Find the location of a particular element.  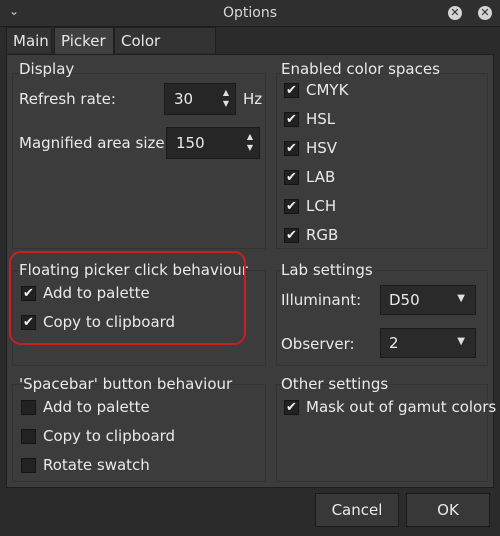

refresh-rate-spinbox: 30 ▲ ▼ is located at coordinates (200, 99).